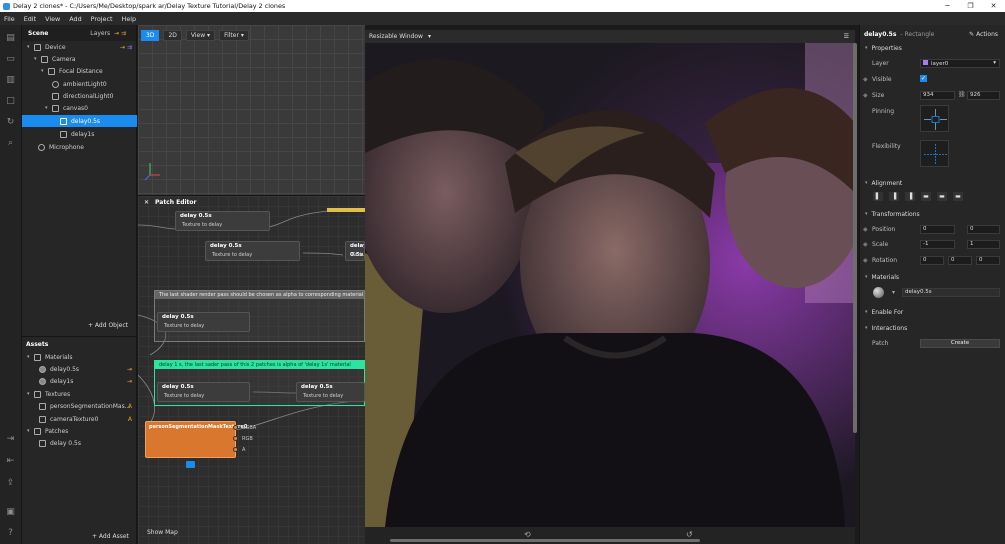 The image size is (1005, 544). I want to click on preview-vertical-scrollbar, so click(855, 238).